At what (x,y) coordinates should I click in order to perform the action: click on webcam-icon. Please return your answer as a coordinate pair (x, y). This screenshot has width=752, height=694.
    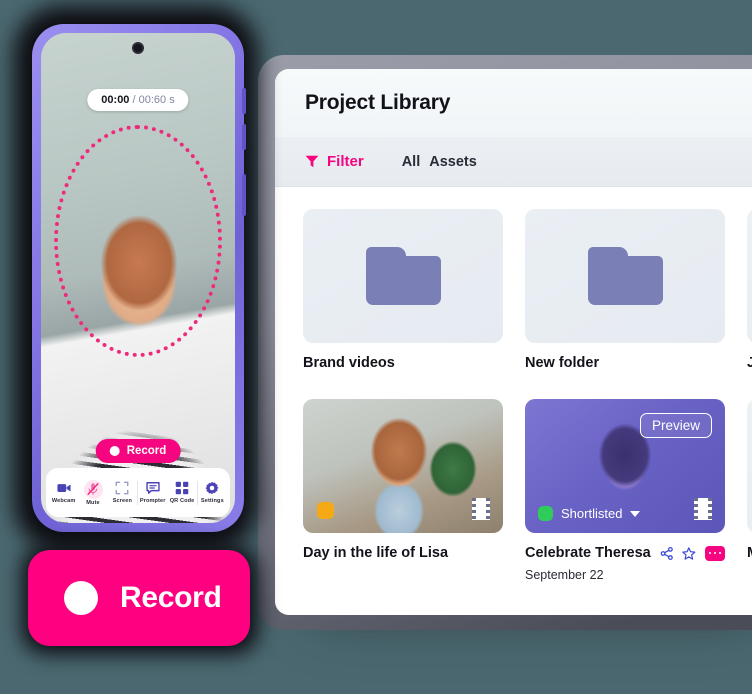
    Looking at the image, I should click on (64, 488).